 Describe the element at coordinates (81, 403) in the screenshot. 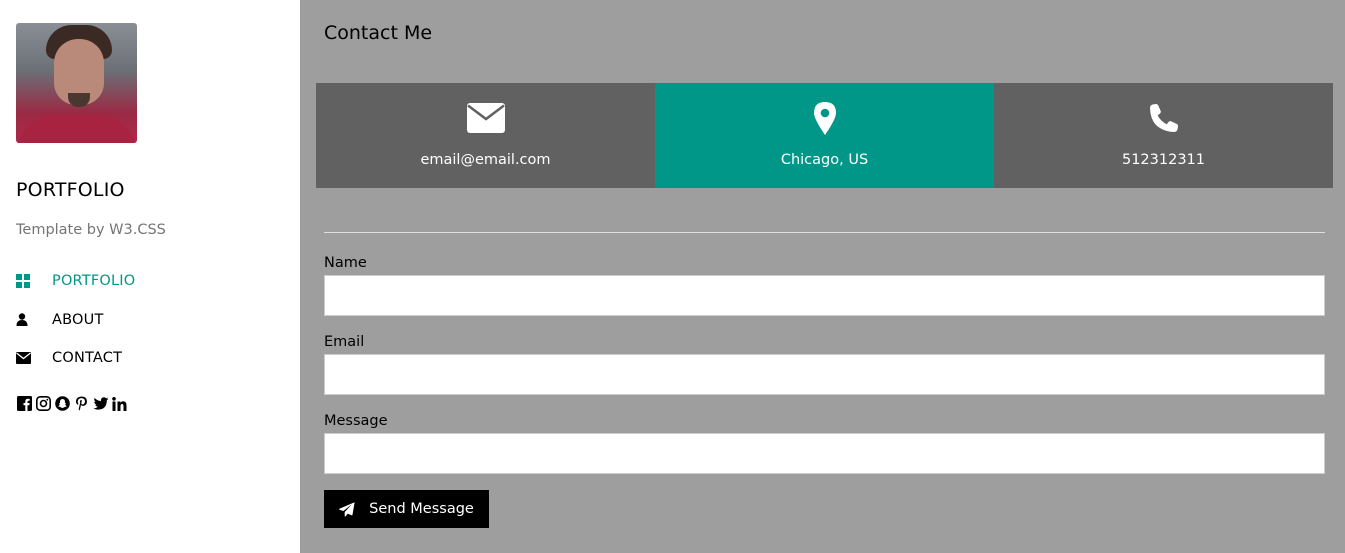

I see `pinterest-icon` at that location.